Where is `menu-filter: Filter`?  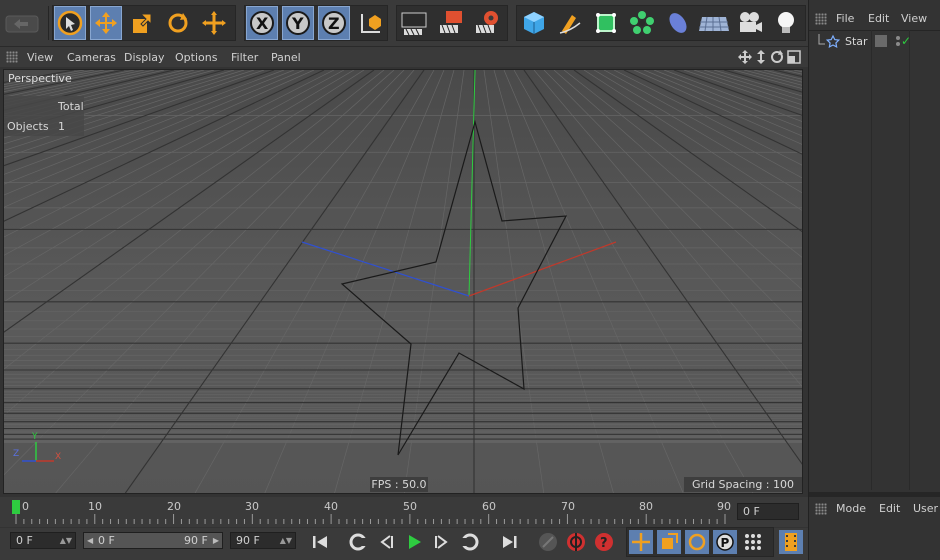 menu-filter: Filter is located at coordinates (244, 57).